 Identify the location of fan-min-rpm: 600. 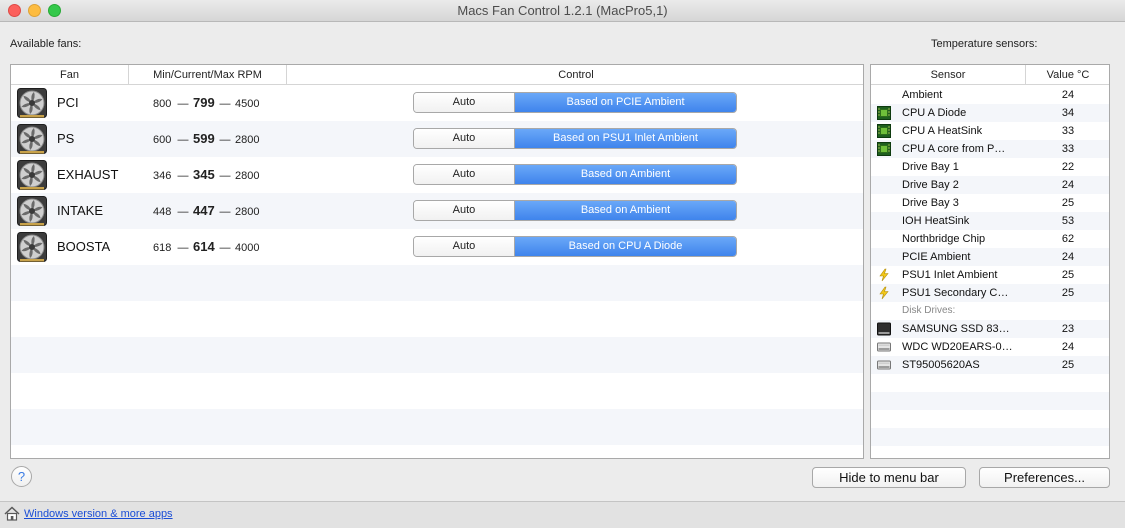
(162, 140).